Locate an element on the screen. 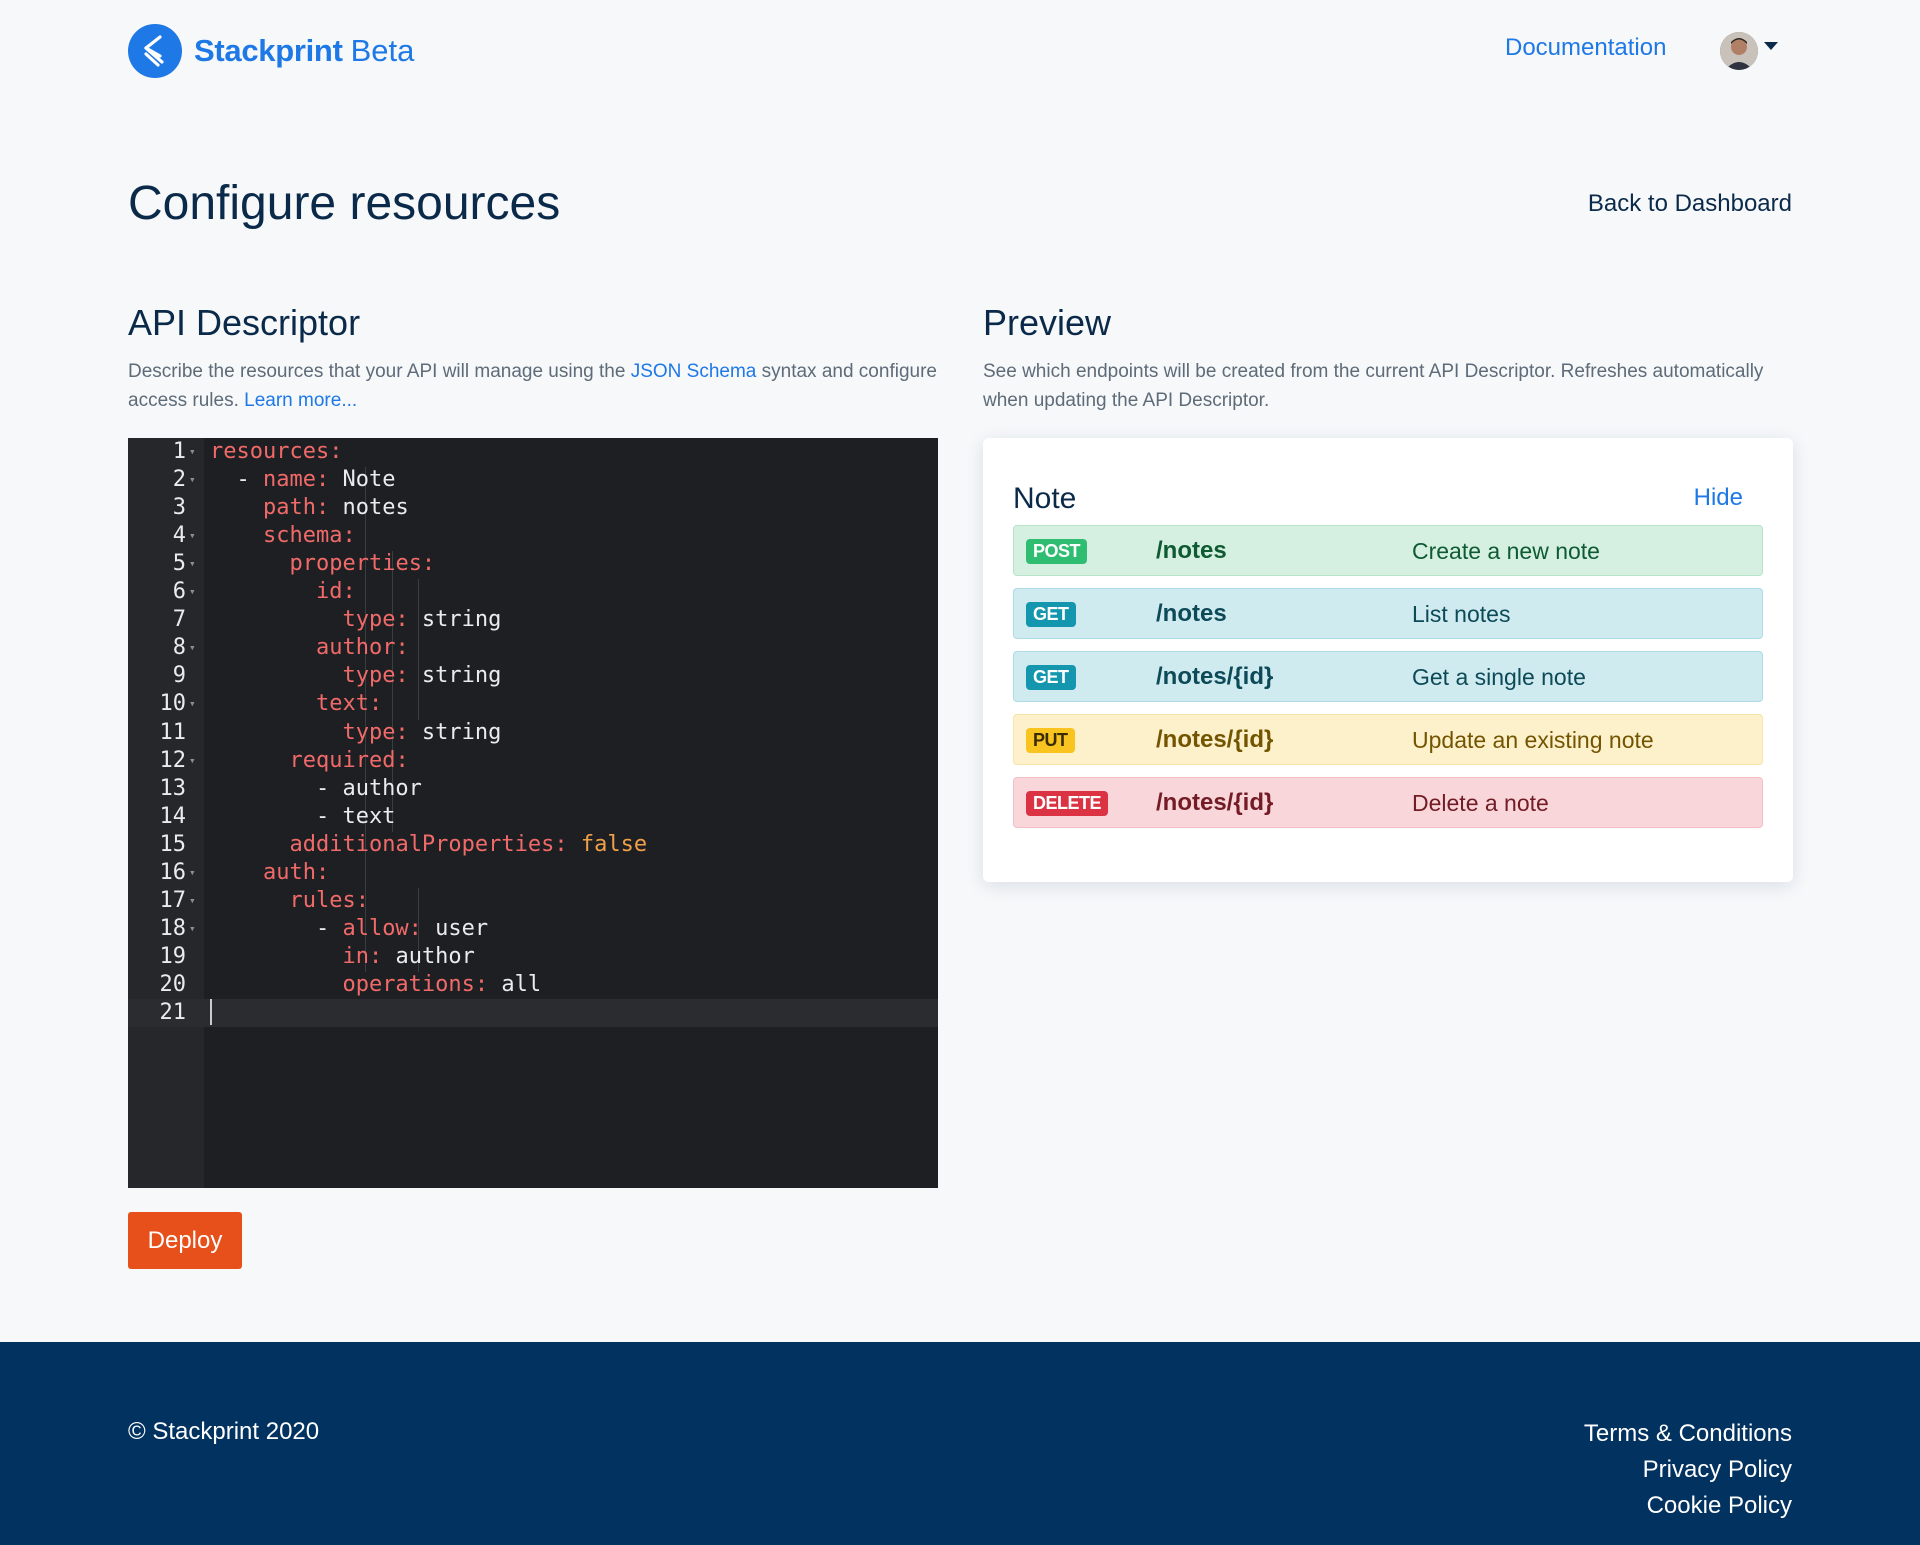 The height and width of the screenshot is (1545, 1920). stackprint-logo-icon is located at coordinates (155, 50).